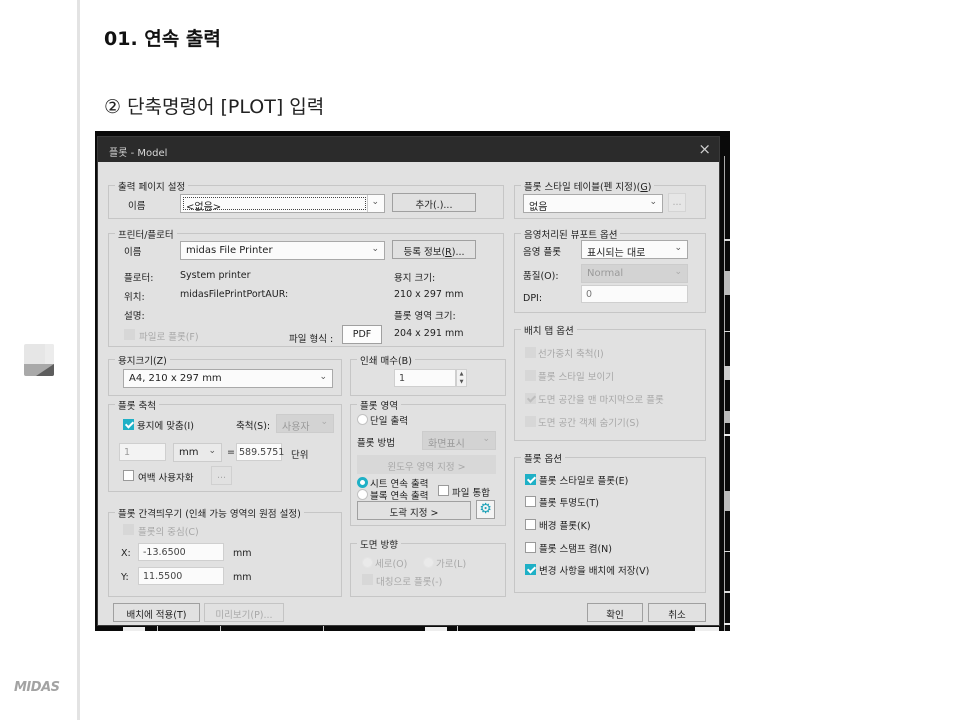 The width and height of the screenshot is (960, 720). I want to click on copies-input: 1, so click(425, 378).